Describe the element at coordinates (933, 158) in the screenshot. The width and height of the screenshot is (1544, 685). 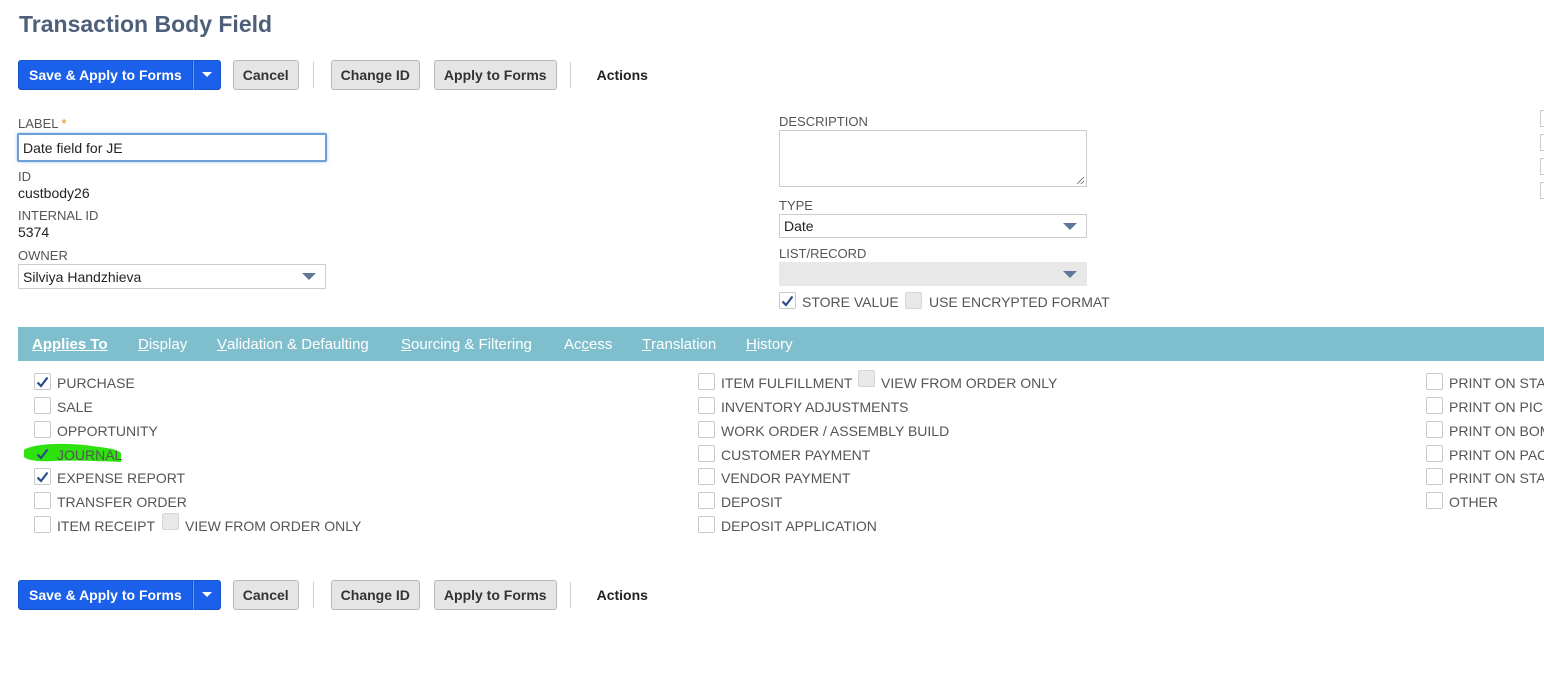
I see `description-textarea` at that location.